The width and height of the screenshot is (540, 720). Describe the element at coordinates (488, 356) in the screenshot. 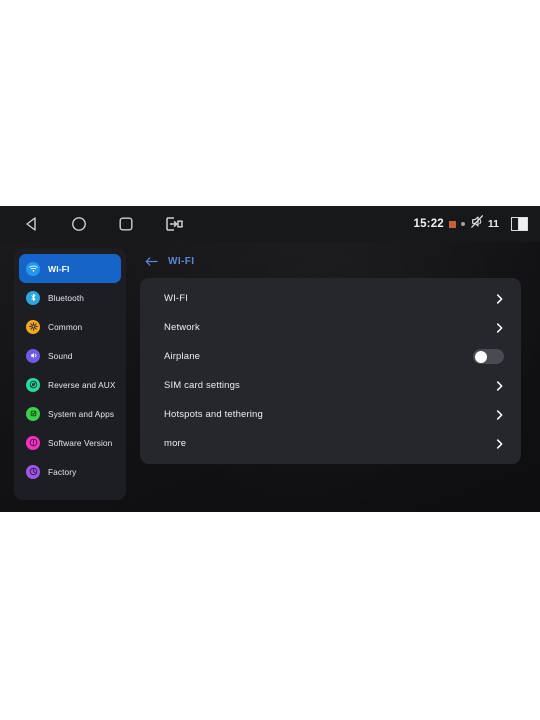

I see `airplane-mode-toggle` at that location.